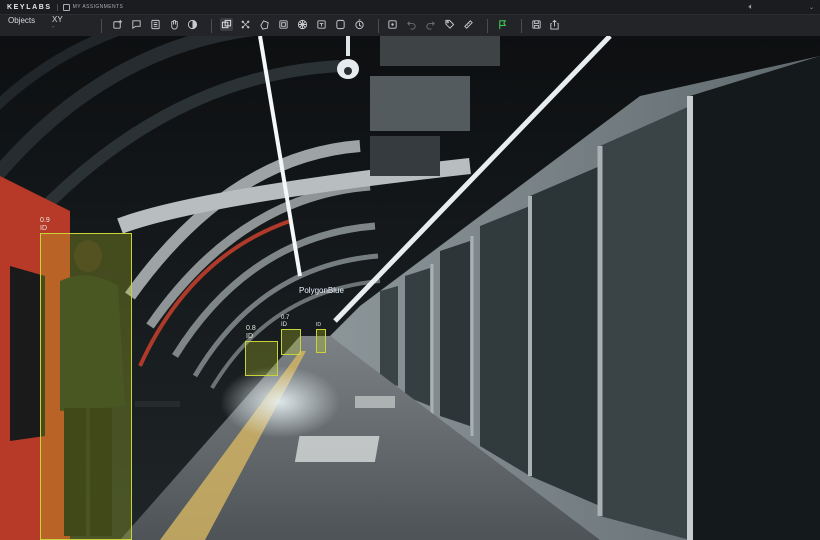 The image size is (820, 540). What do you see at coordinates (321, 290) in the screenshot?
I see `polygon-label: PolygonBlue` at bounding box center [321, 290].